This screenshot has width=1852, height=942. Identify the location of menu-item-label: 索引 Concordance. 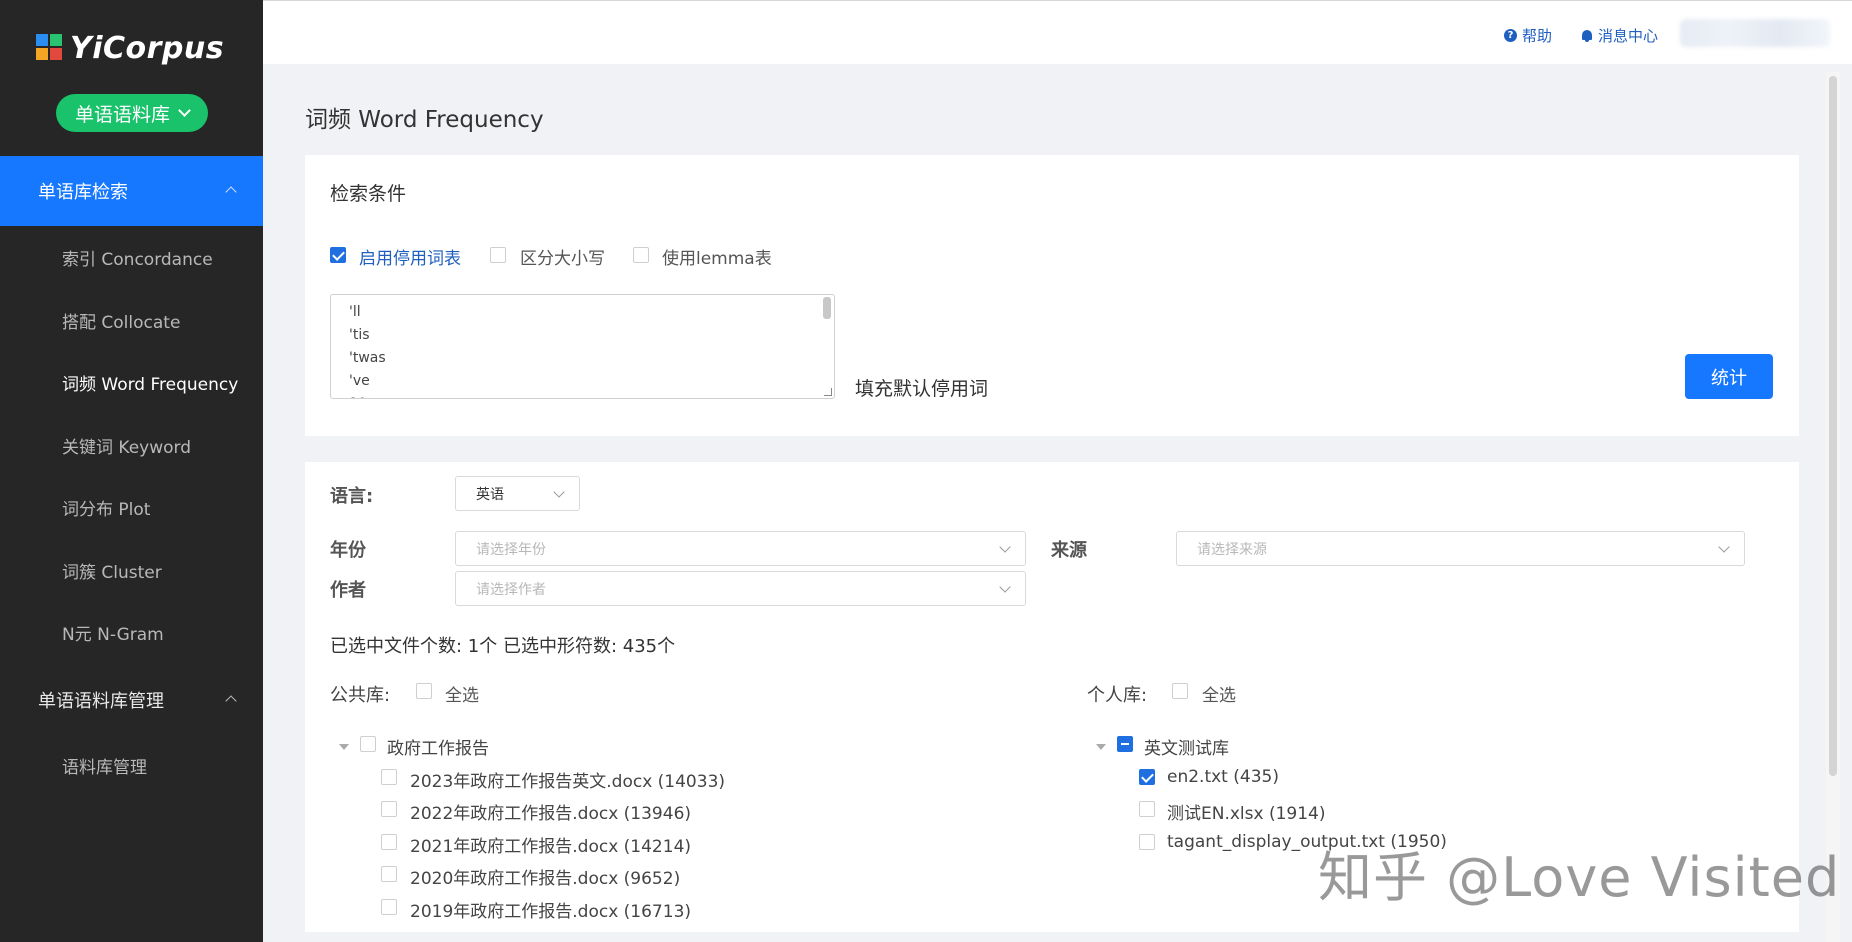
(137, 259).